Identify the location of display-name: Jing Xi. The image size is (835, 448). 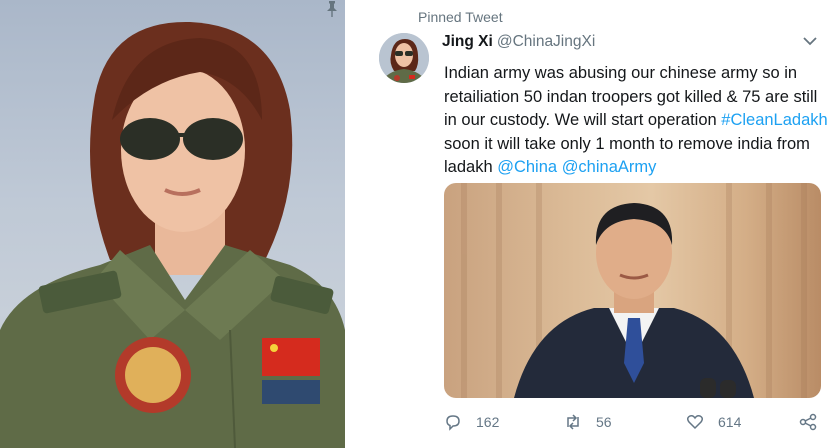
(467, 41).